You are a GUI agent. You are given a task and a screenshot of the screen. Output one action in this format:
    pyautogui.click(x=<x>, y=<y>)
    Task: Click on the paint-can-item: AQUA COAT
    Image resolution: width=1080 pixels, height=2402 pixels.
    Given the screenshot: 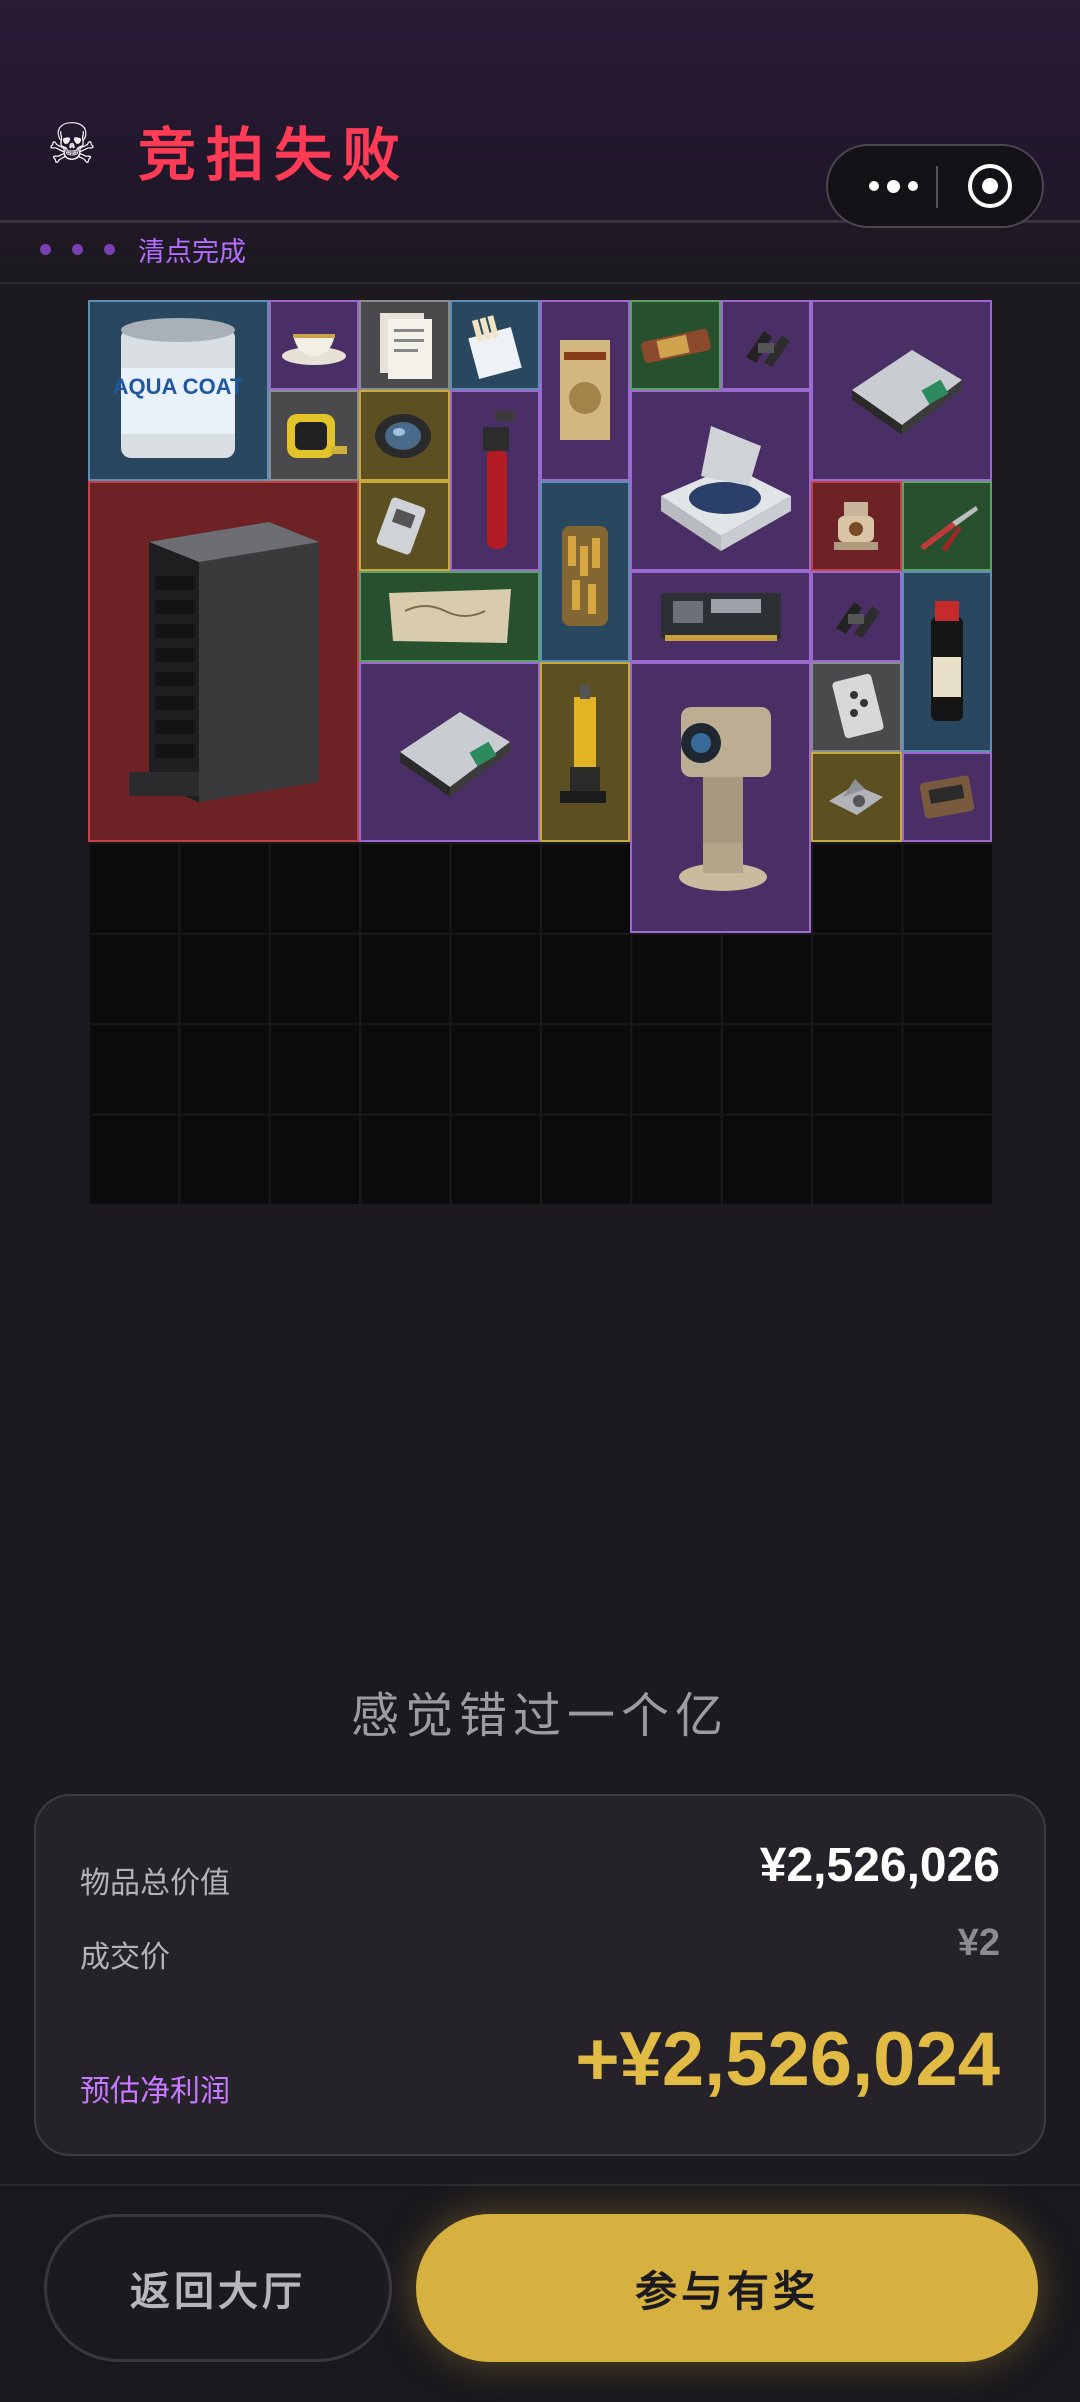 What is the action you would take?
    pyautogui.click(x=178, y=390)
    